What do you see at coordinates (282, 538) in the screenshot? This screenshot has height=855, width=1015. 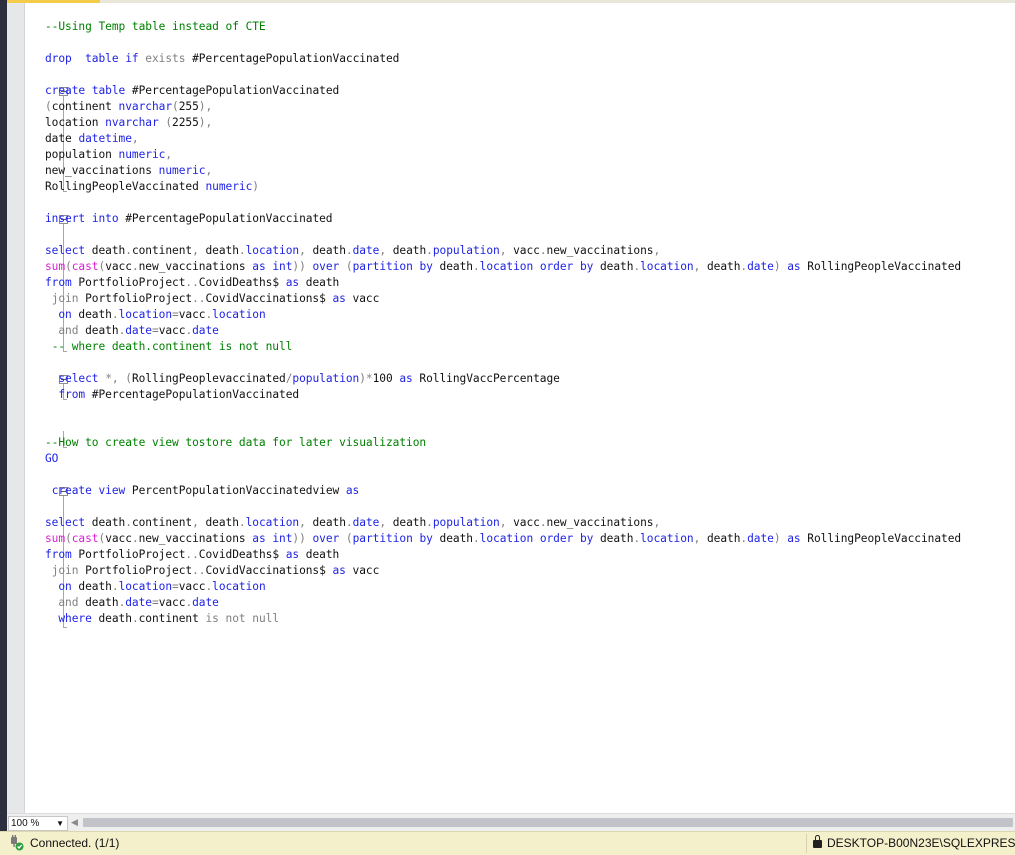 I see `code-token: int` at bounding box center [282, 538].